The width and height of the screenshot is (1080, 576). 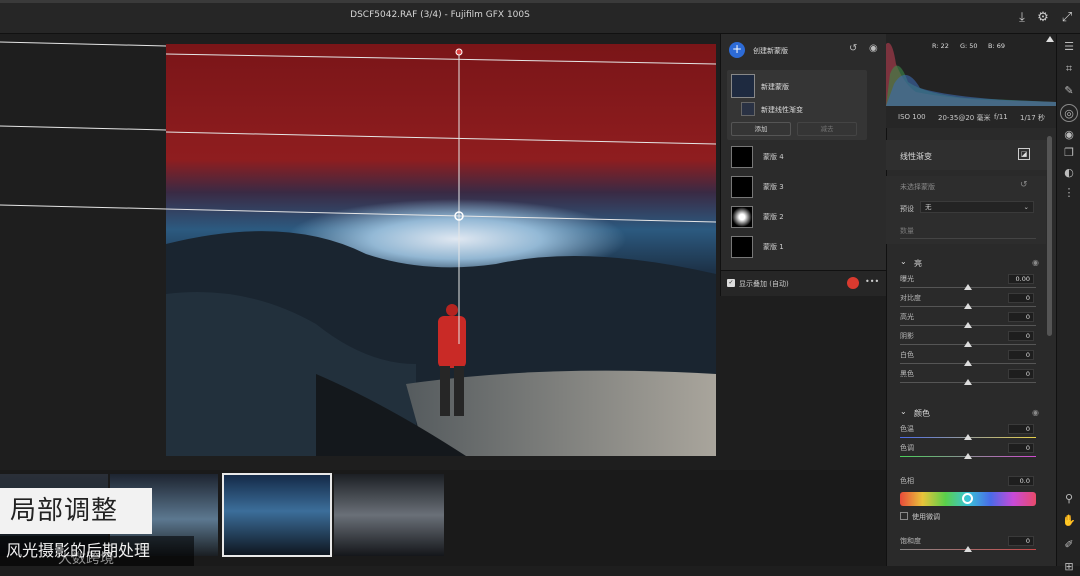 What do you see at coordinates (971, 70) in the screenshot?
I see `histogram: R: 22 G: 50 B: 69` at bounding box center [971, 70].